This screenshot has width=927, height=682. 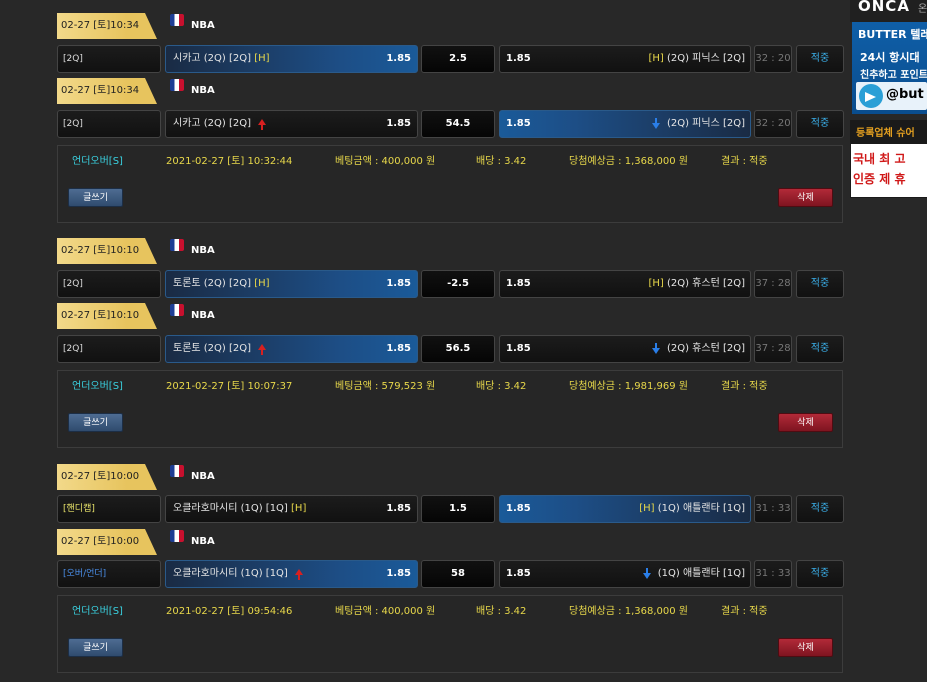 What do you see at coordinates (744, 386) in the screenshot?
I see `summary-result: 결과 : 적중` at bounding box center [744, 386].